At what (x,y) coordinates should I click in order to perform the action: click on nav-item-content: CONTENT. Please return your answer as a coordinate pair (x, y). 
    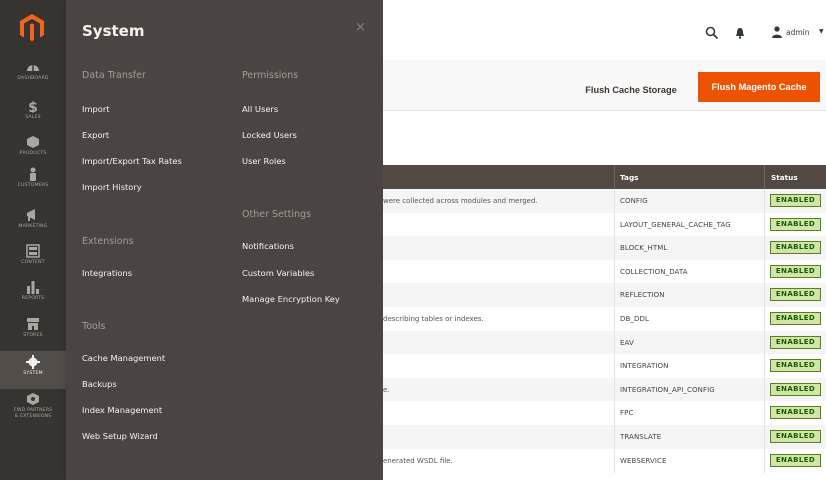
    Looking at the image, I should click on (33, 259).